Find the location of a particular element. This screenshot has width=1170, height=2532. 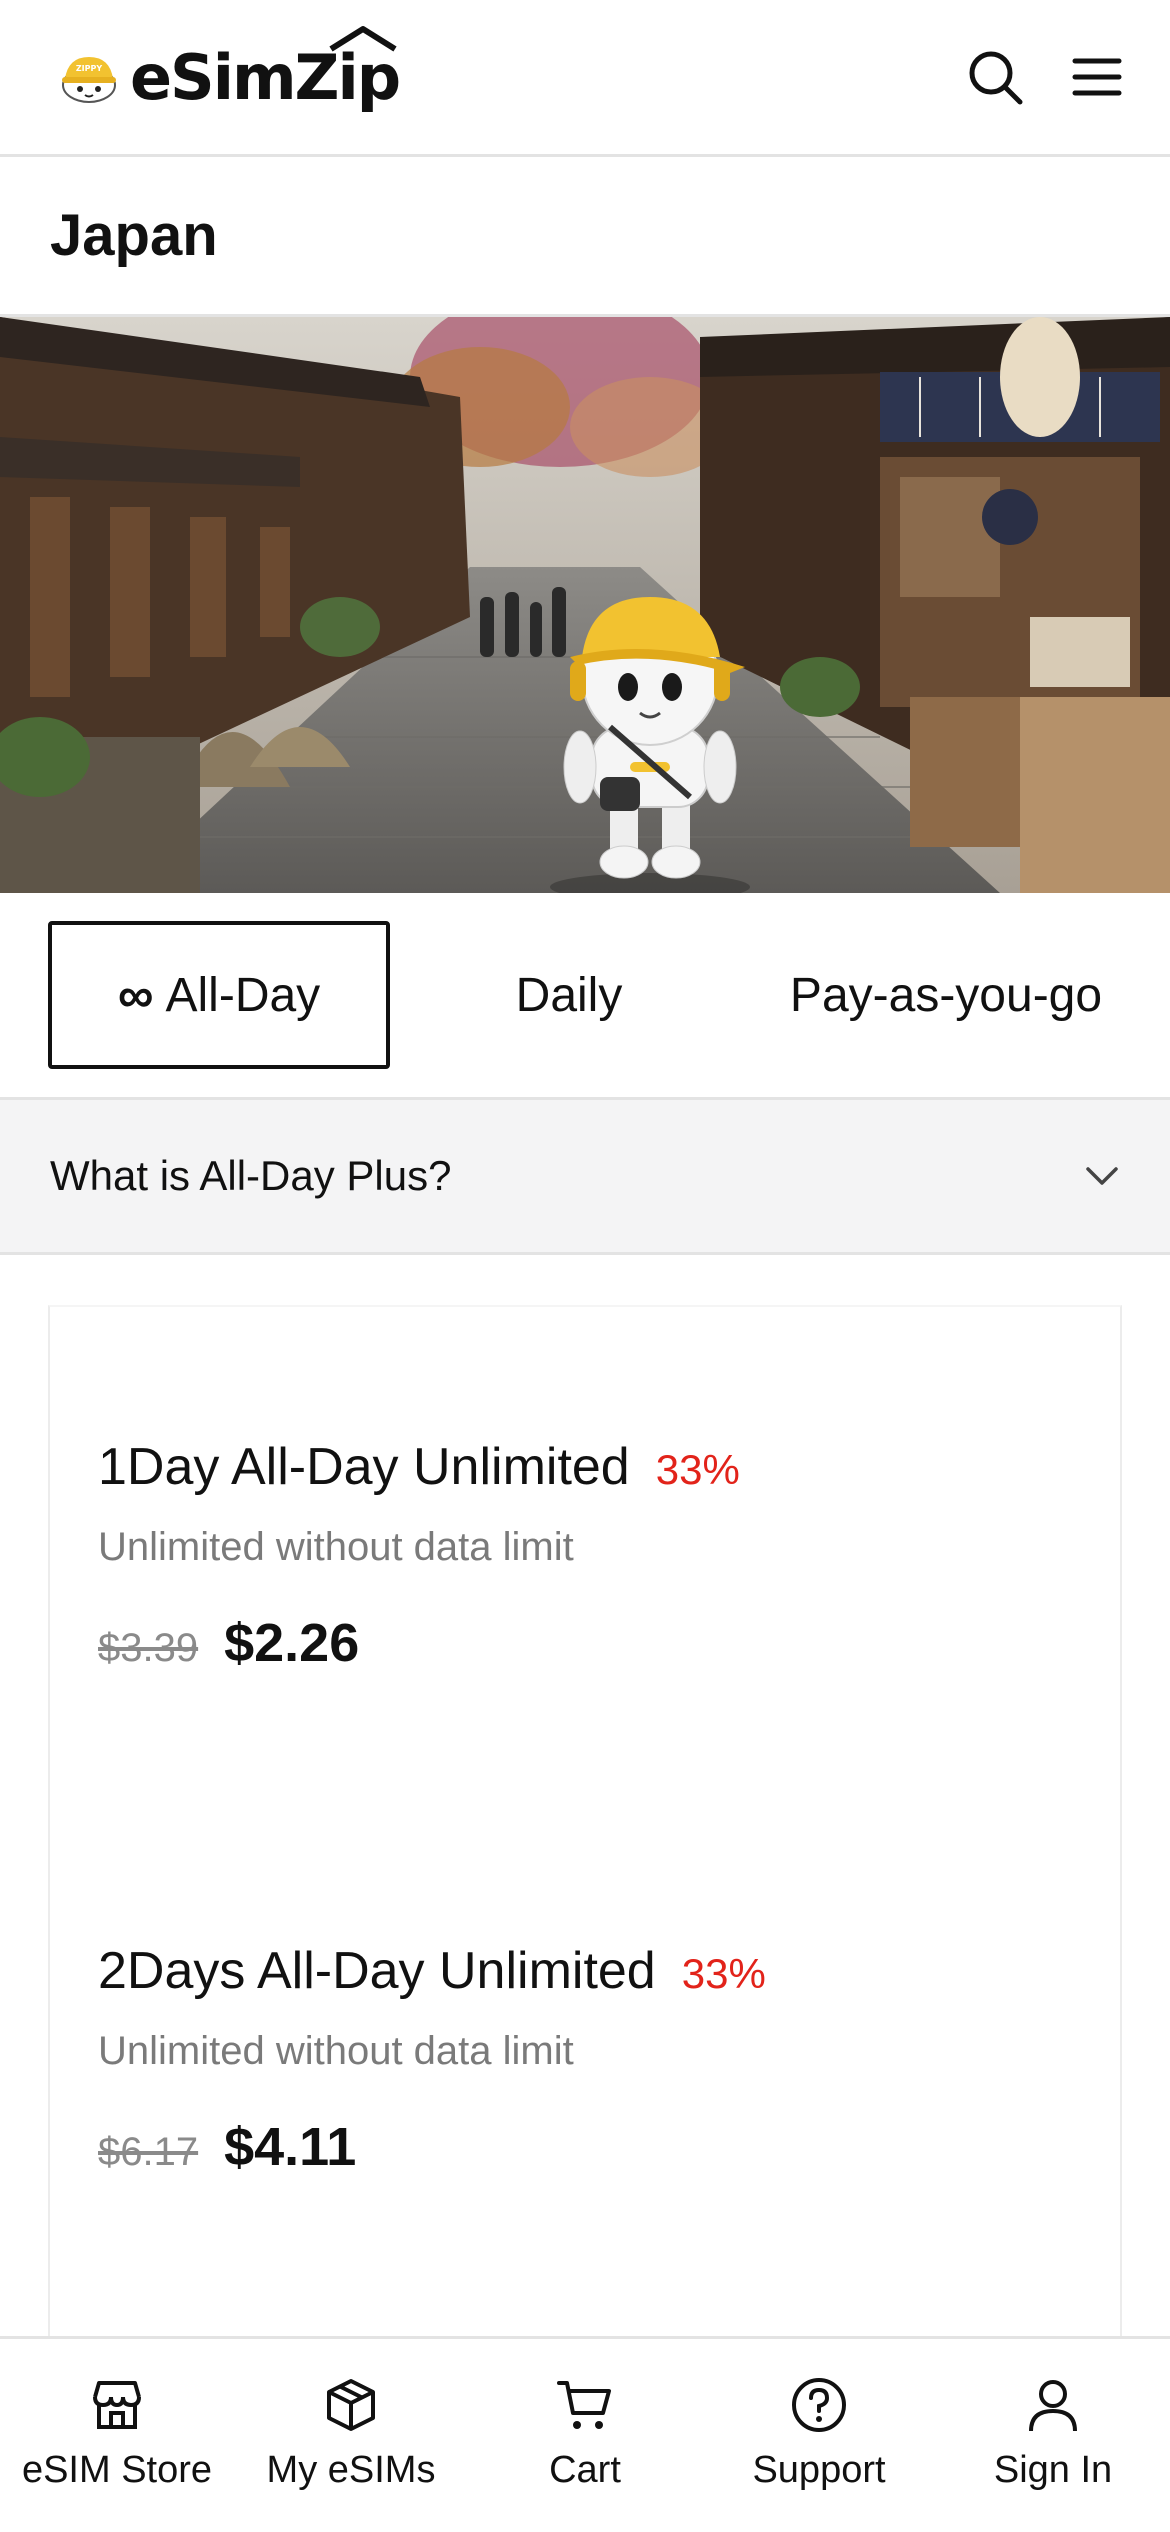

header-actions is located at coordinates (1044, 77).